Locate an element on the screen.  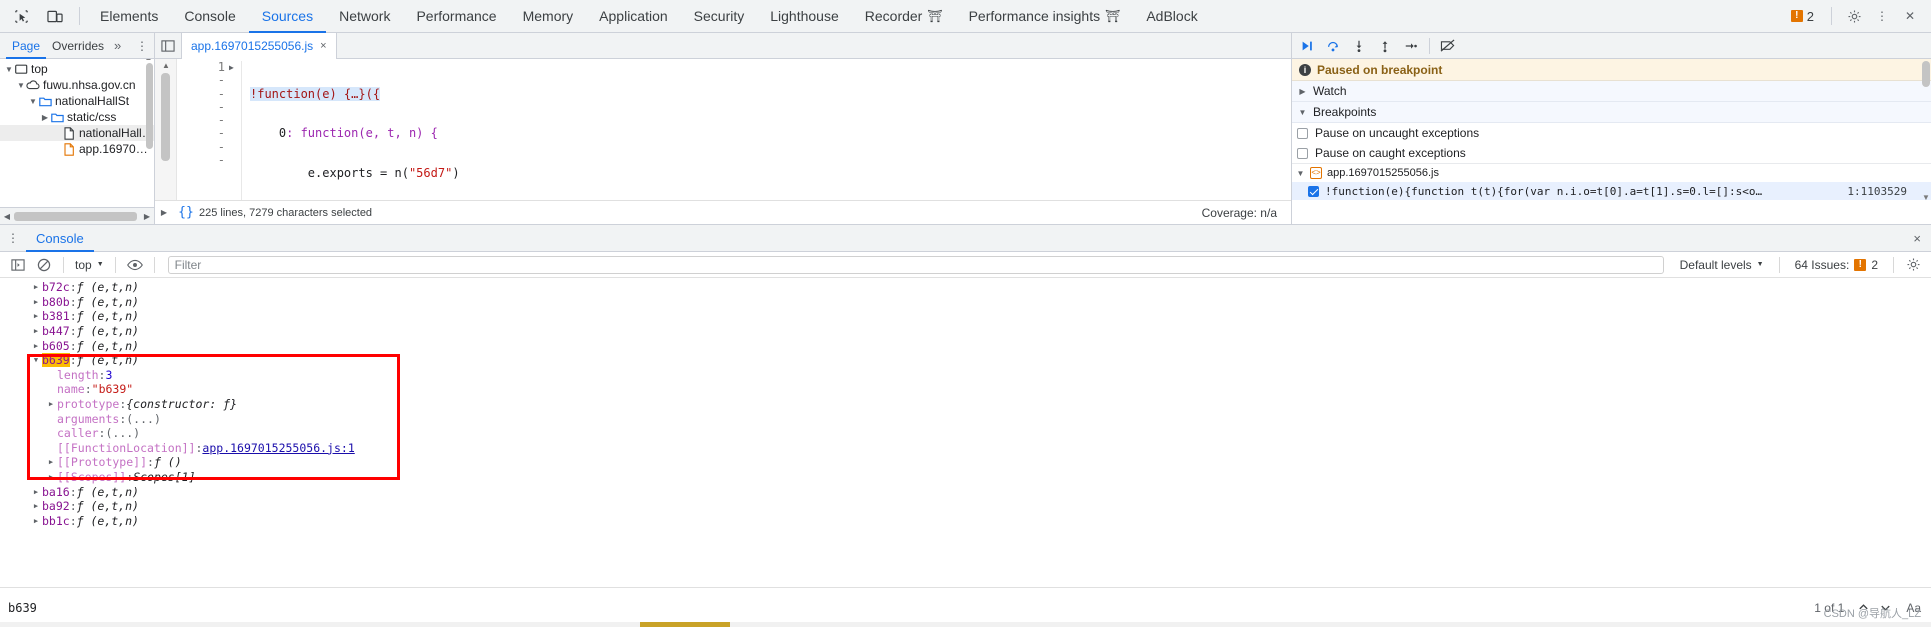
hscroll-thumb is located at coordinates (75, 216).